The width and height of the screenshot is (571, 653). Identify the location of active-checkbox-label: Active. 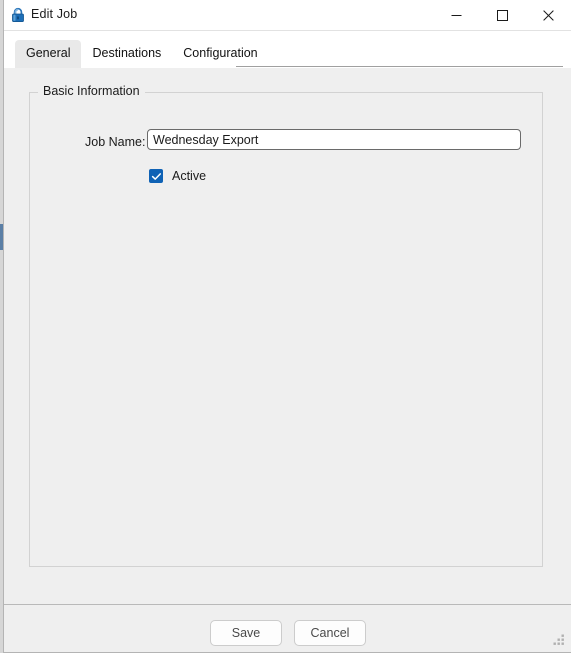
(189, 176).